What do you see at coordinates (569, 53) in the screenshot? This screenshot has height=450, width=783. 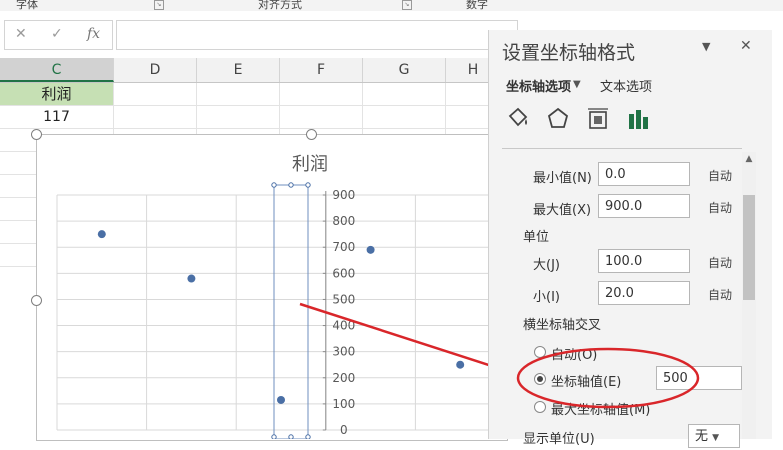 I see `pane-title: 设置坐标轴格式` at bounding box center [569, 53].